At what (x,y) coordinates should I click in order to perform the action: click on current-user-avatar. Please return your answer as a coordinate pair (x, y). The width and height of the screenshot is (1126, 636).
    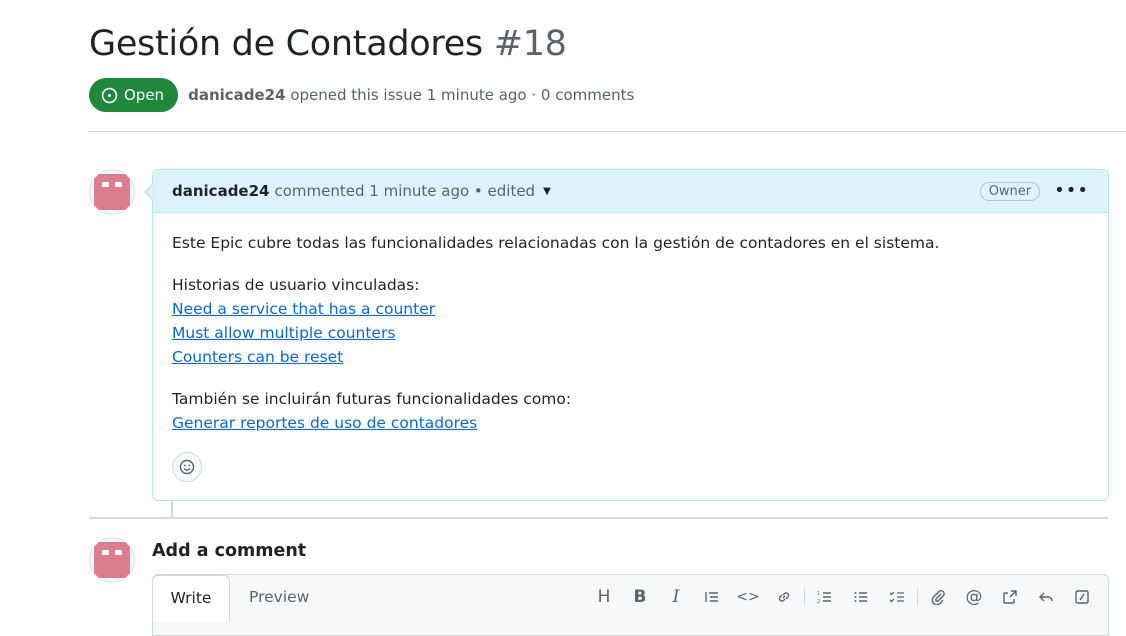
    Looking at the image, I should click on (112, 560).